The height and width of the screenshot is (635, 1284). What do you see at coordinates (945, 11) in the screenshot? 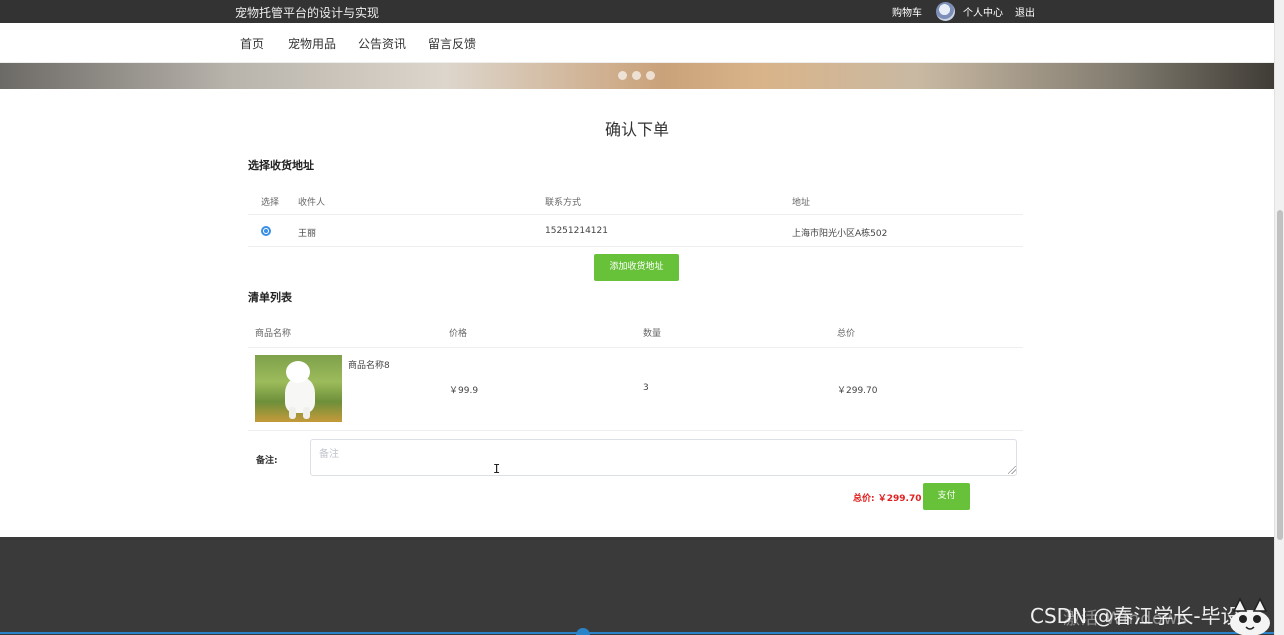
I see `avatar` at bounding box center [945, 11].